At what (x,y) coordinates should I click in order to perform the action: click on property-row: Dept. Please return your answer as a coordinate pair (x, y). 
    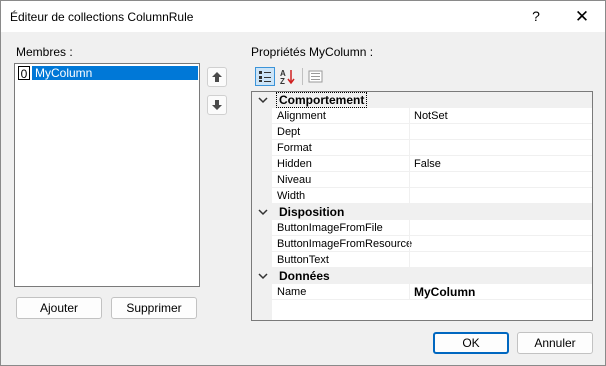
    Looking at the image, I should click on (422, 132).